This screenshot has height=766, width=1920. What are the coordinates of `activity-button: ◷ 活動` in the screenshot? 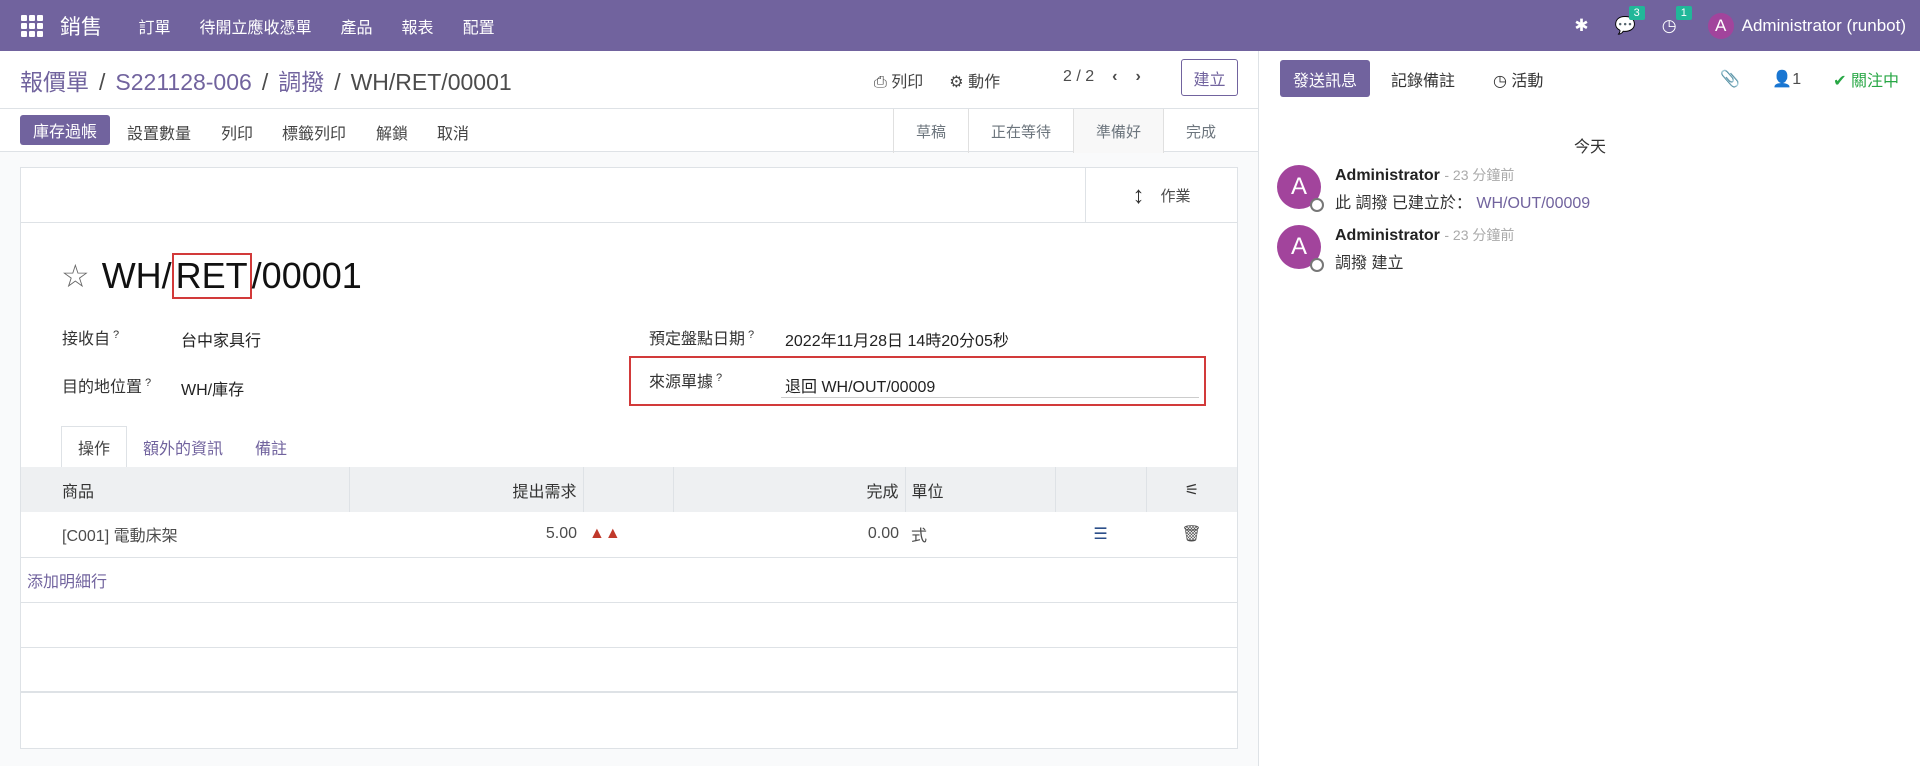 It's located at (1518, 79).